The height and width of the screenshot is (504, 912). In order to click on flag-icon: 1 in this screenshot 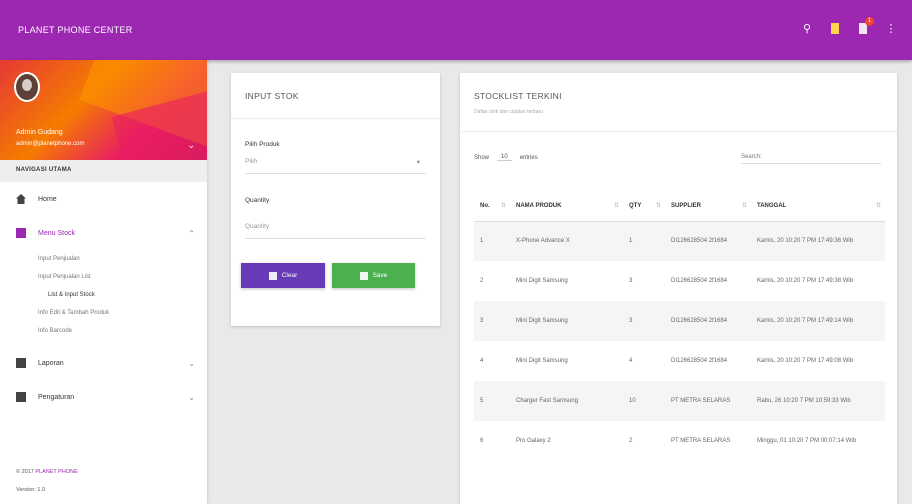, I will do `click(865, 26)`.